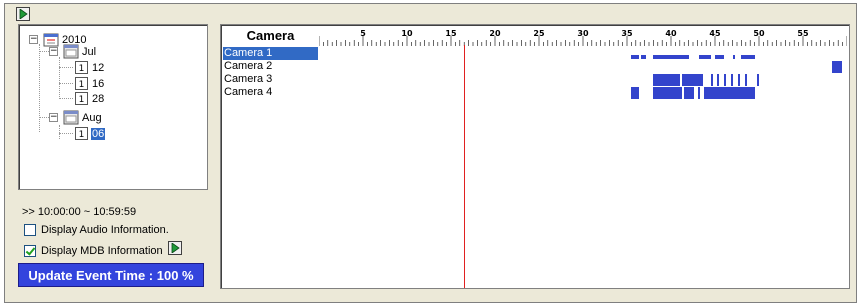 Image resolution: width=861 pixels, height=307 pixels. What do you see at coordinates (30, 230) in the screenshot?
I see `audio-info-checkbox` at bounding box center [30, 230].